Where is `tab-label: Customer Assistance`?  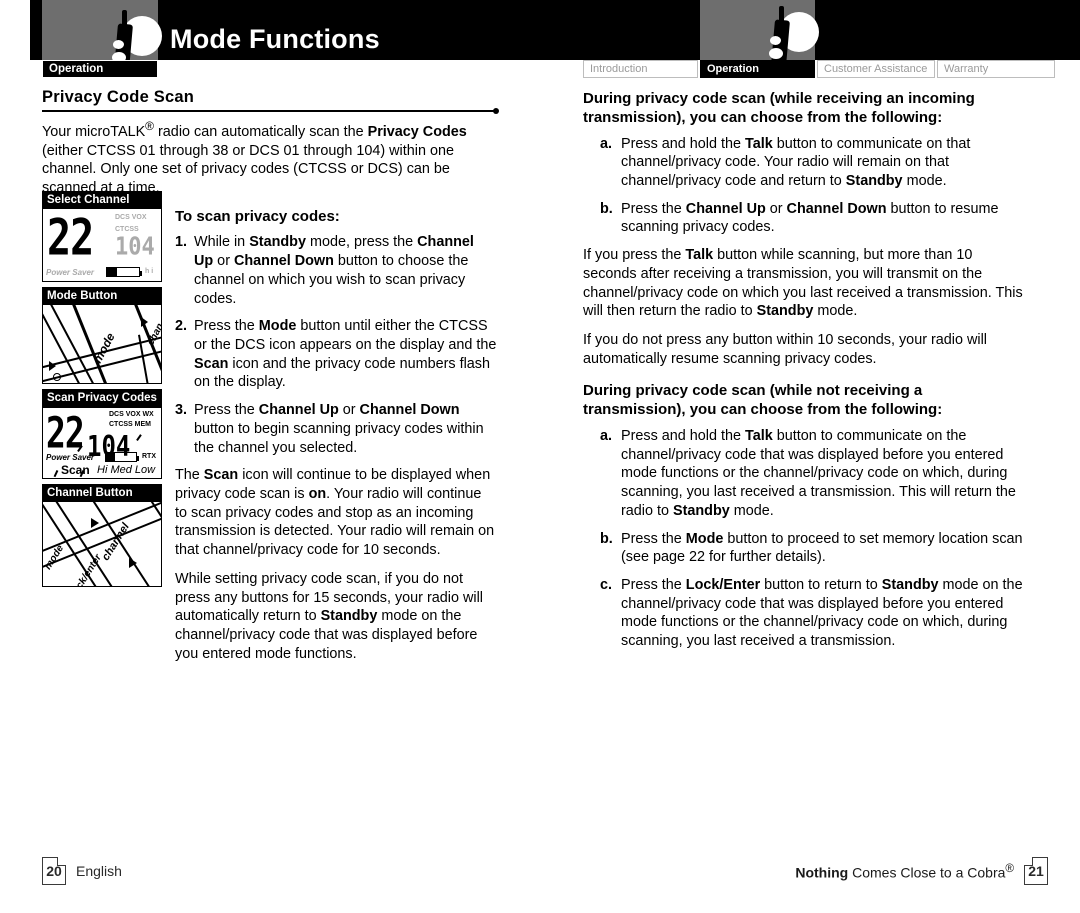
tab-label: Customer Assistance is located at coordinates (876, 69).